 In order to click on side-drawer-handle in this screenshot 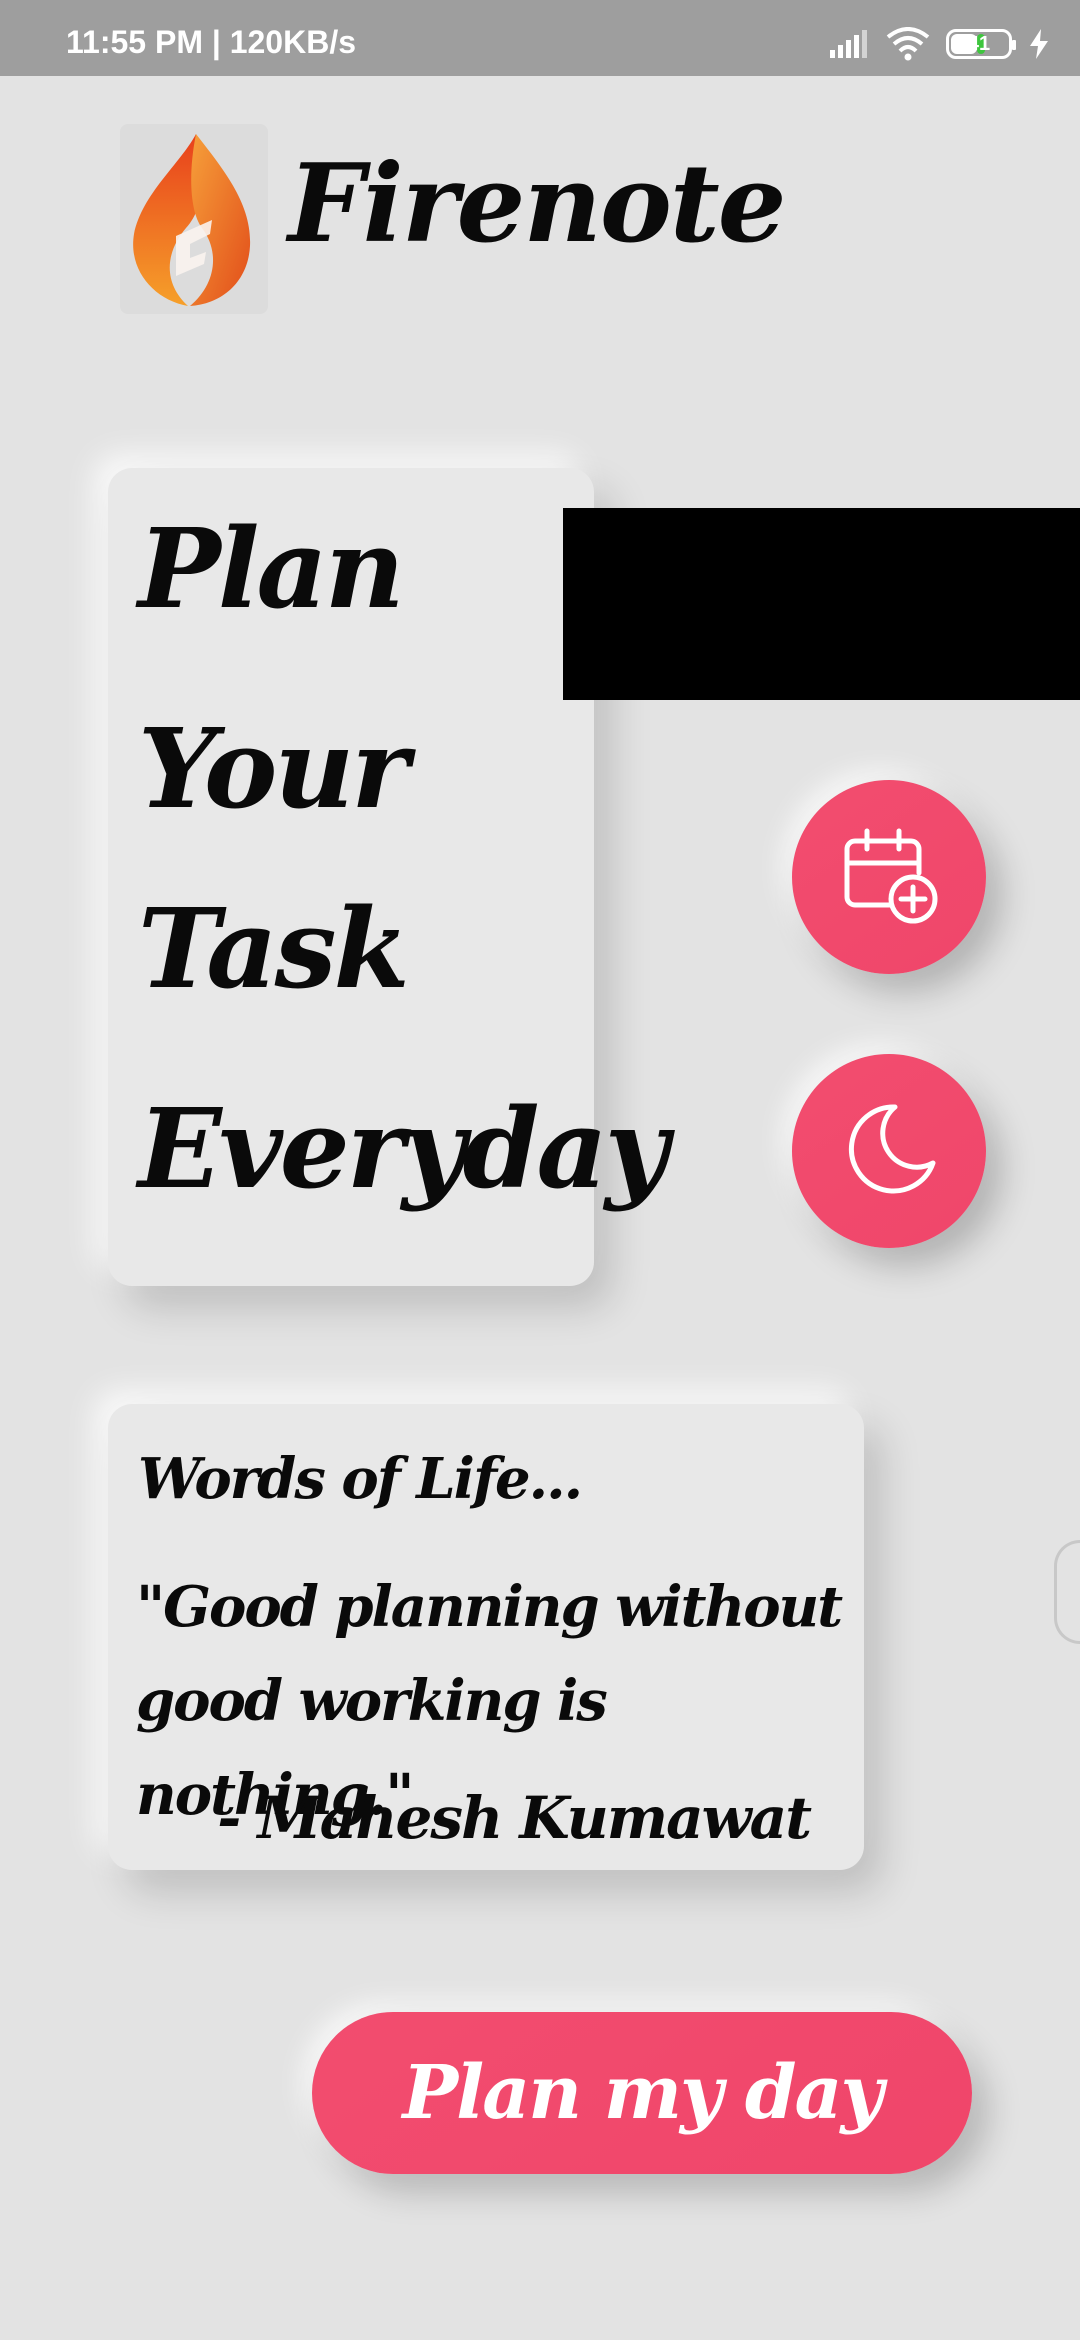, I will do `click(1067, 1592)`.